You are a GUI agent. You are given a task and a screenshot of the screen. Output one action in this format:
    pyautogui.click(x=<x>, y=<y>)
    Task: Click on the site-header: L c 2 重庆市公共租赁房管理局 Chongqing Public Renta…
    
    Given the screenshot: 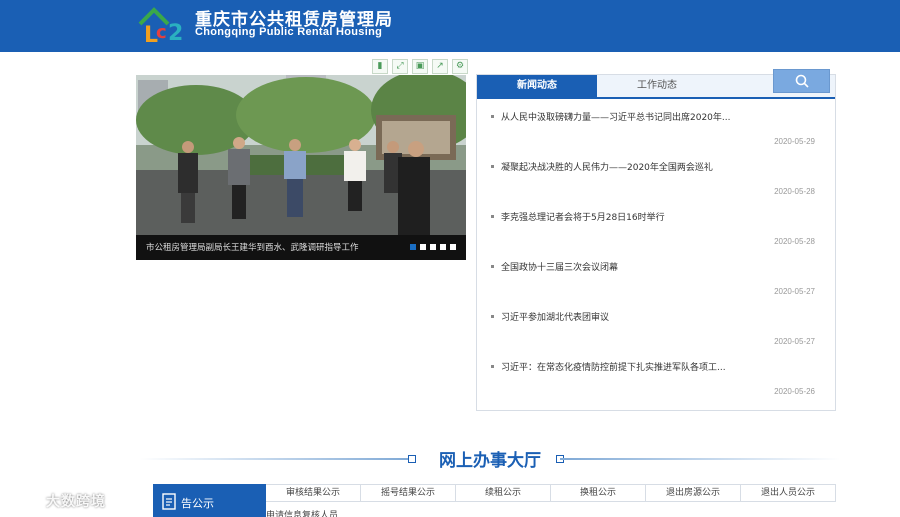 What is the action you would take?
    pyautogui.click(x=450, y=26)
    